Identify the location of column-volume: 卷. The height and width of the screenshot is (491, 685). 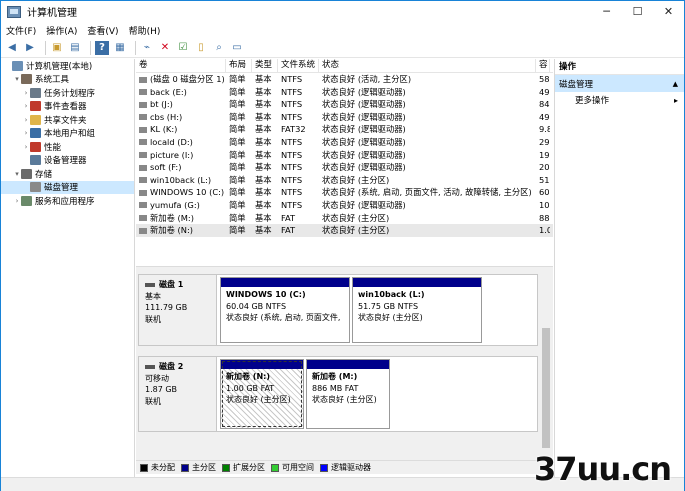
(181, 65).